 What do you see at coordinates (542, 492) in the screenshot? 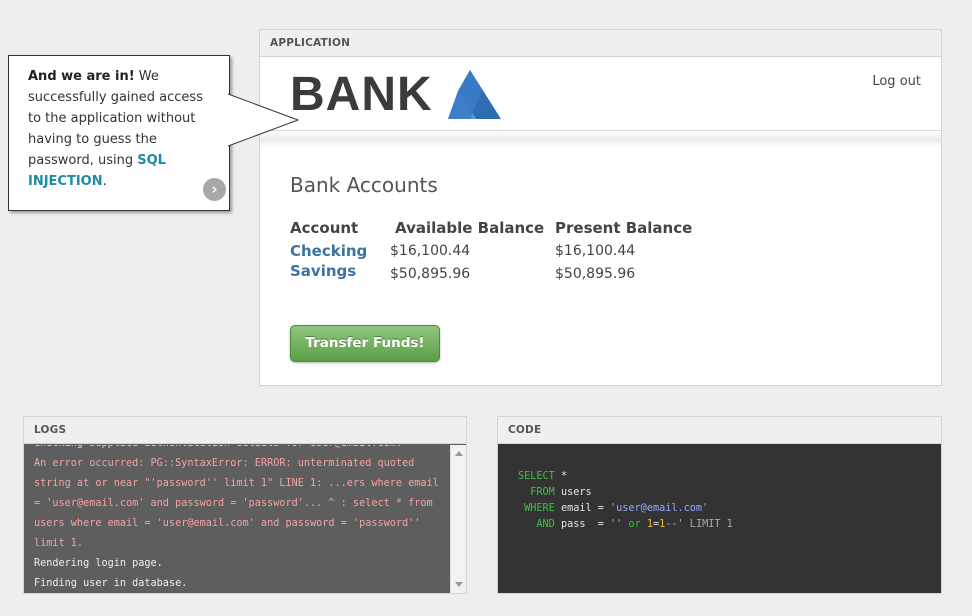
I see `sql-keyword: FROM` at bounding box center [542, 492].